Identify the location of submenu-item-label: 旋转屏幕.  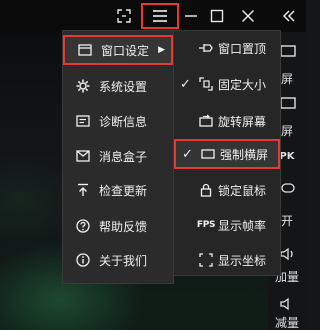
(242, 121).